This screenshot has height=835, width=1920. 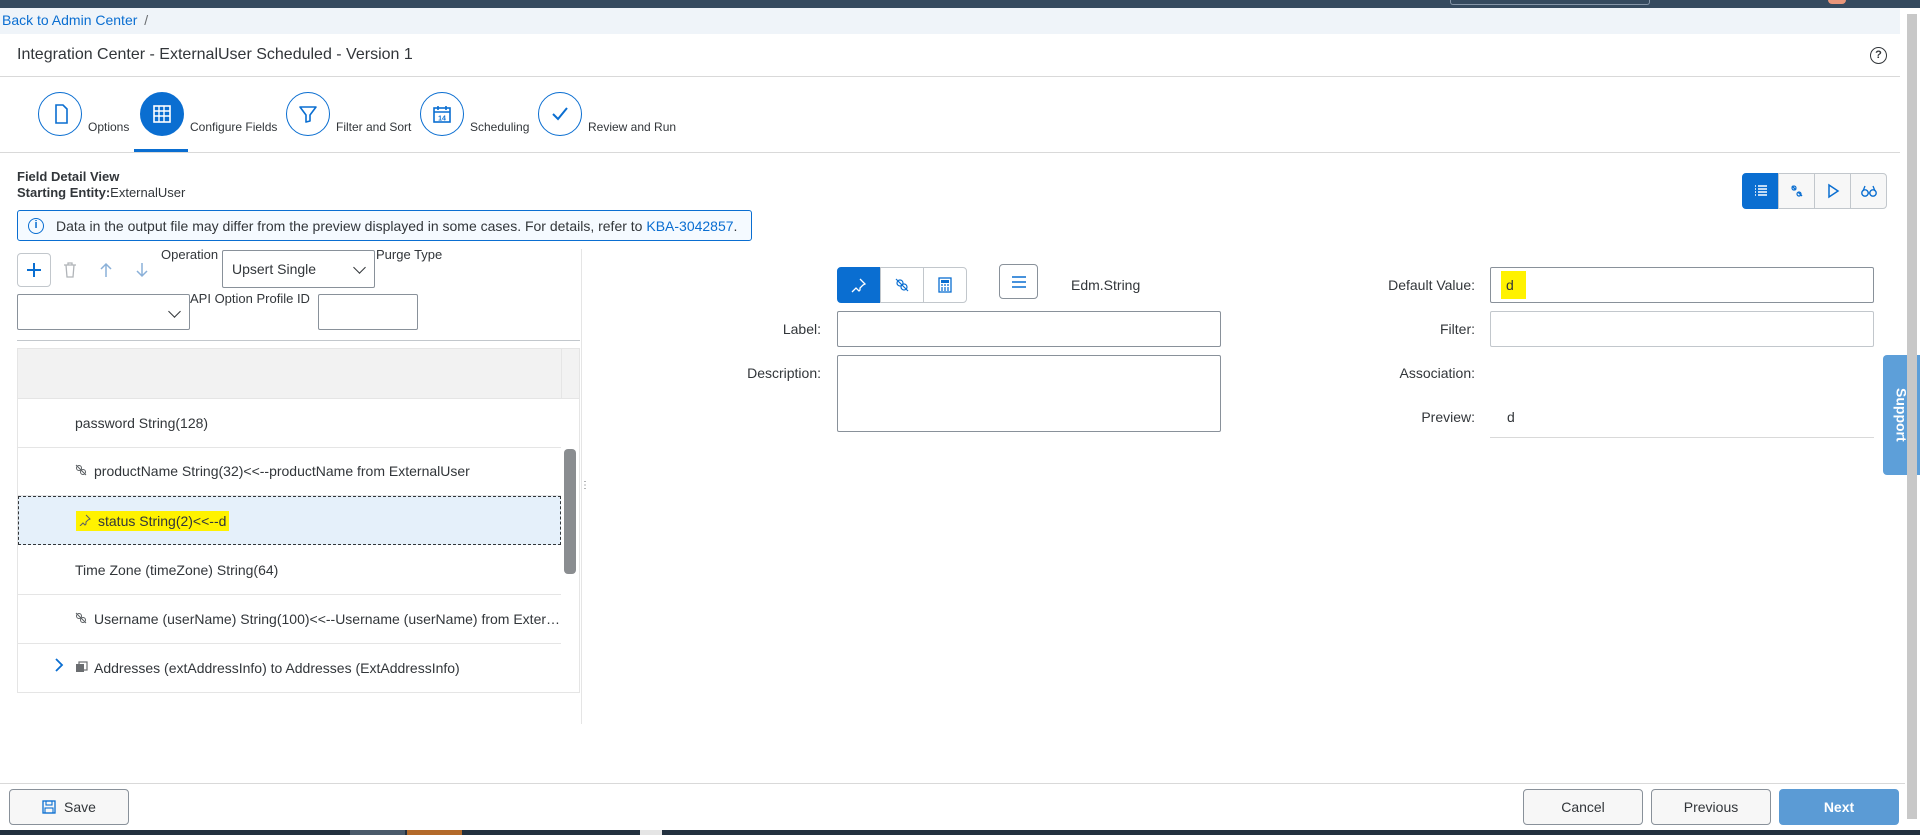 I want to click on step-label: Scheduling, so click(x=500, y=127).